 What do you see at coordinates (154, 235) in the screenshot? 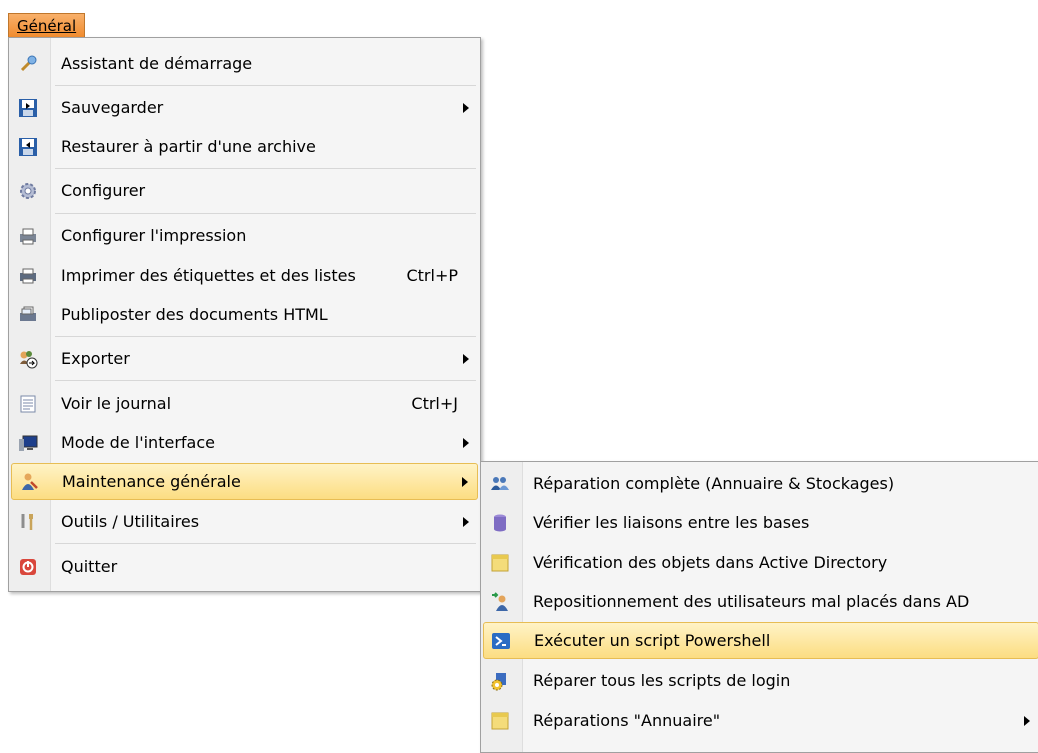
I see `menu-item-label: Configurer l'impression` at bounding box center [154, 235].